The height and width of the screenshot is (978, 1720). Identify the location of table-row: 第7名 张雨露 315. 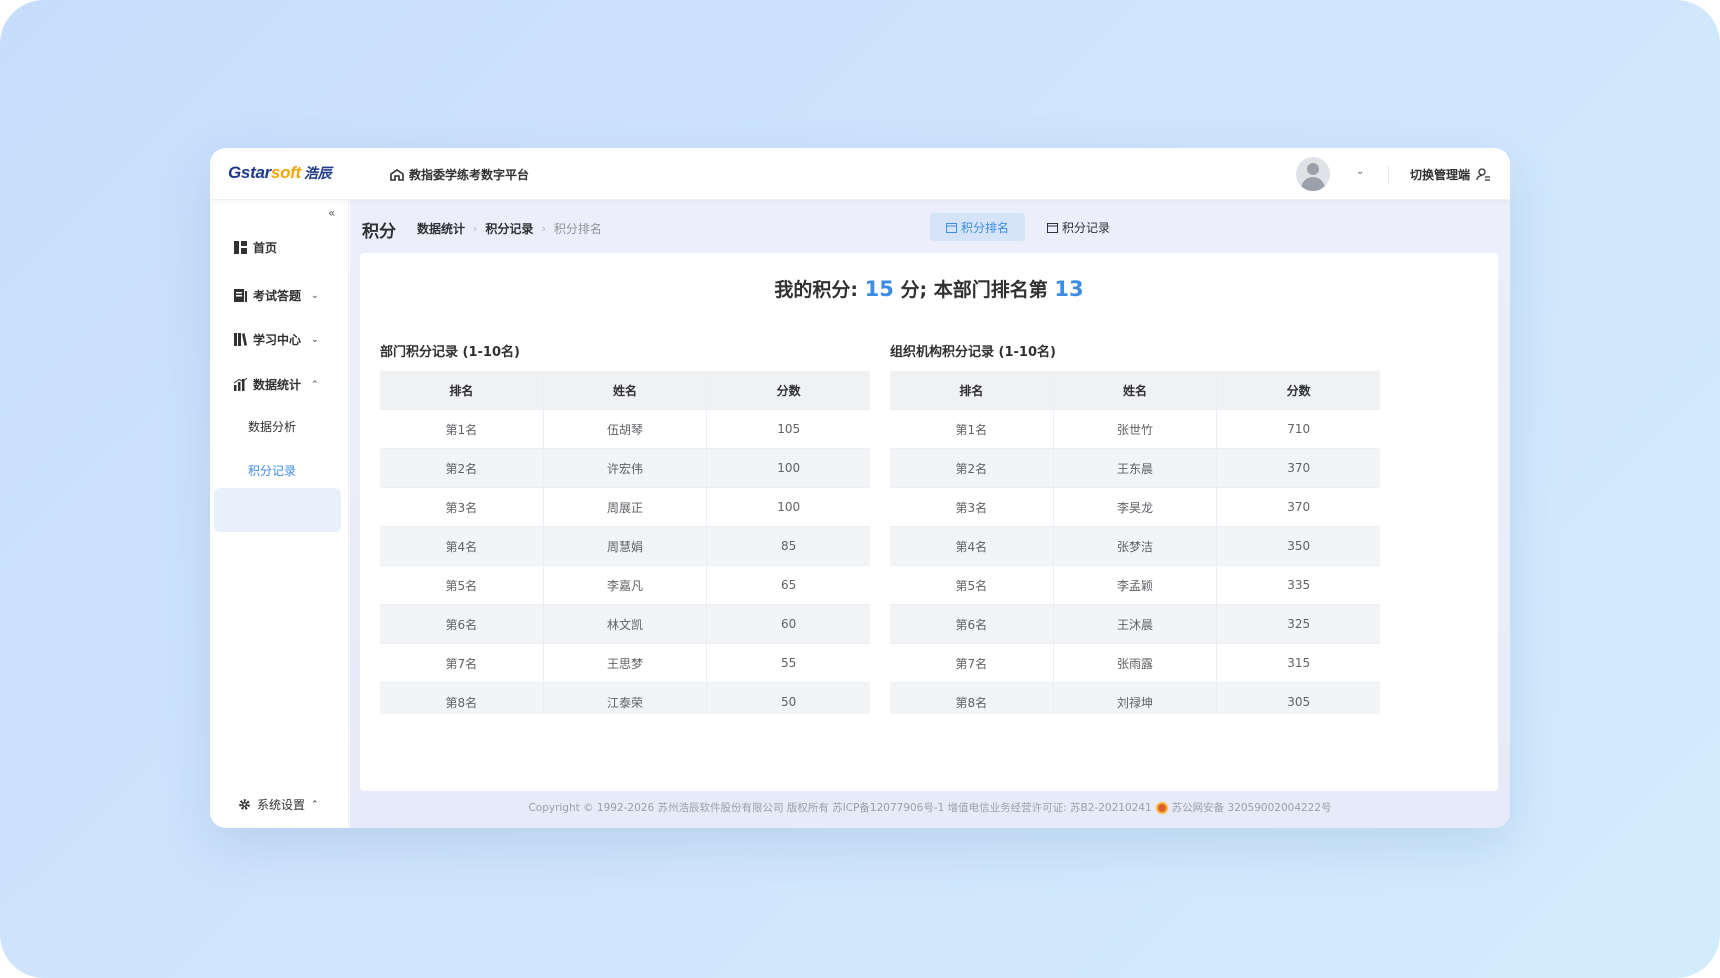
(1135, 663).